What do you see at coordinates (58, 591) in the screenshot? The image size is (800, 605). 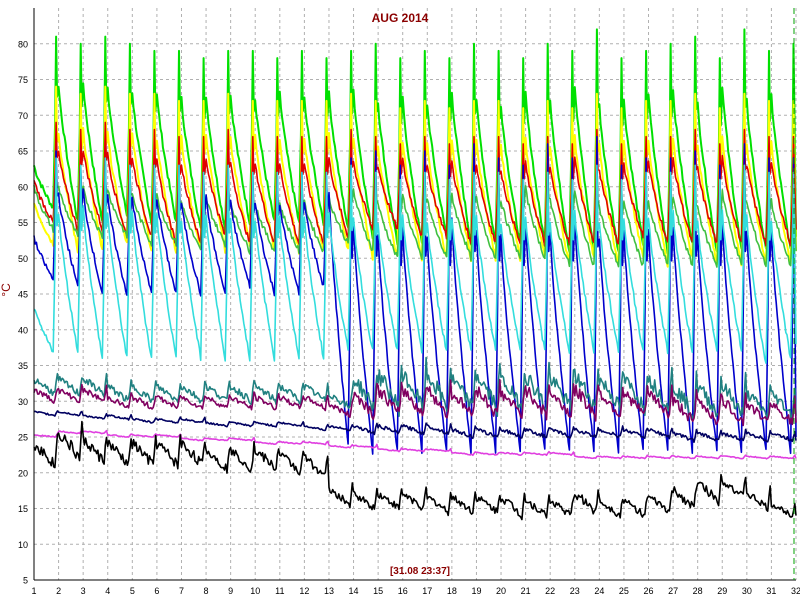 I see `x-tick-label: 2` at bounding box center [58, 591].